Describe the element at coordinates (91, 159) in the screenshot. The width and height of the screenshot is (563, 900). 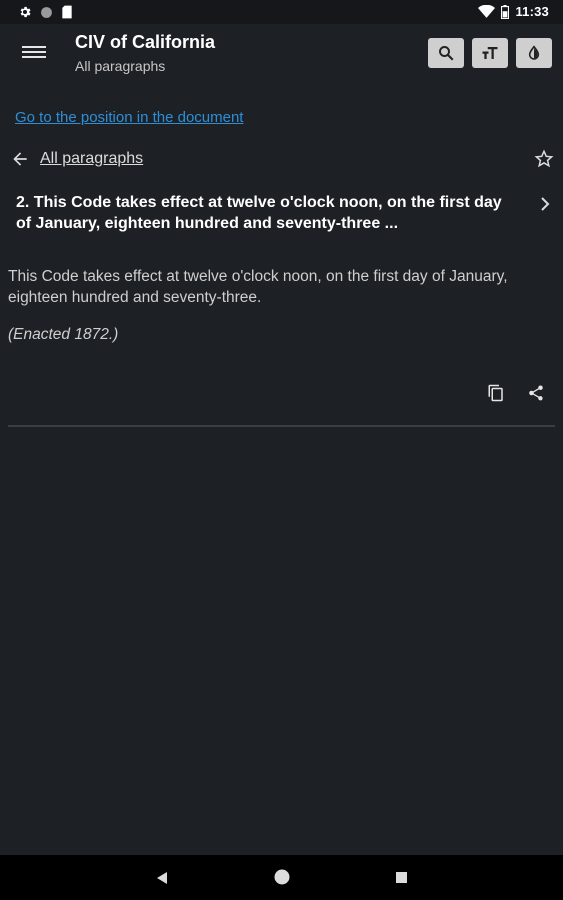
I see `back-link-label: All paragraphs` at that location.